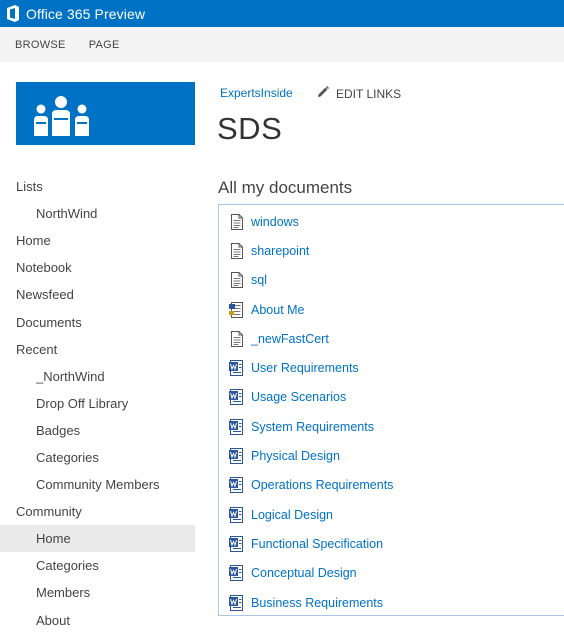  What do you see at coordinates (236, 309) in the screenshot?
I see `webpart-page-icon` at bounding box center [236, 309].